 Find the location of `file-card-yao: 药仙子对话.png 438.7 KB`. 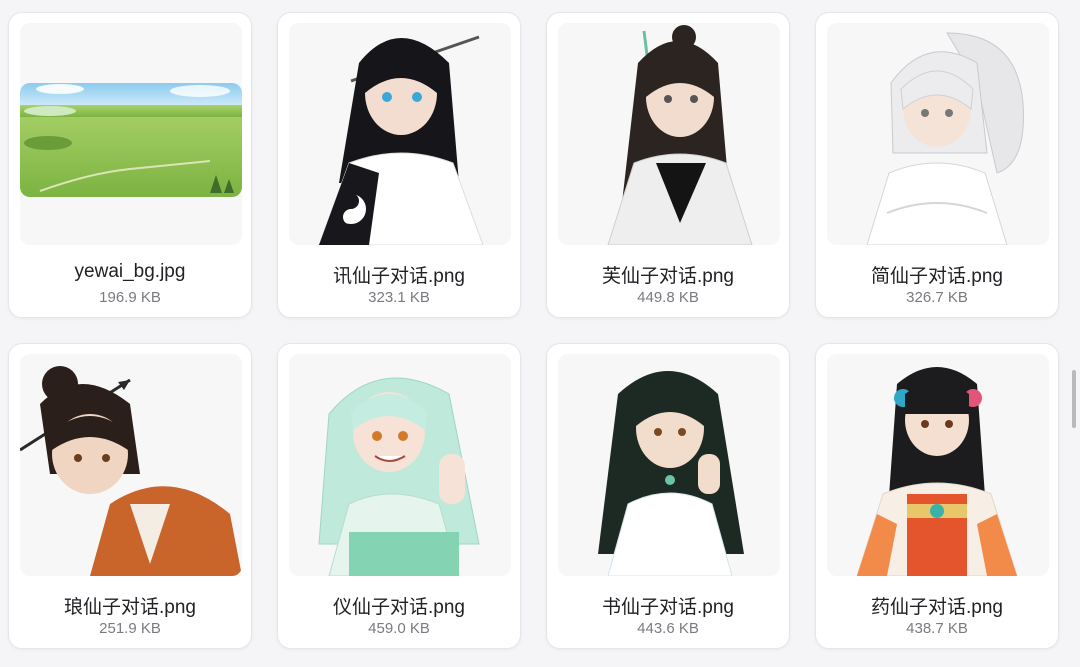

file-card-yao: 药仙子对话.png 438.7 KB is located at coordinates (937, 496).